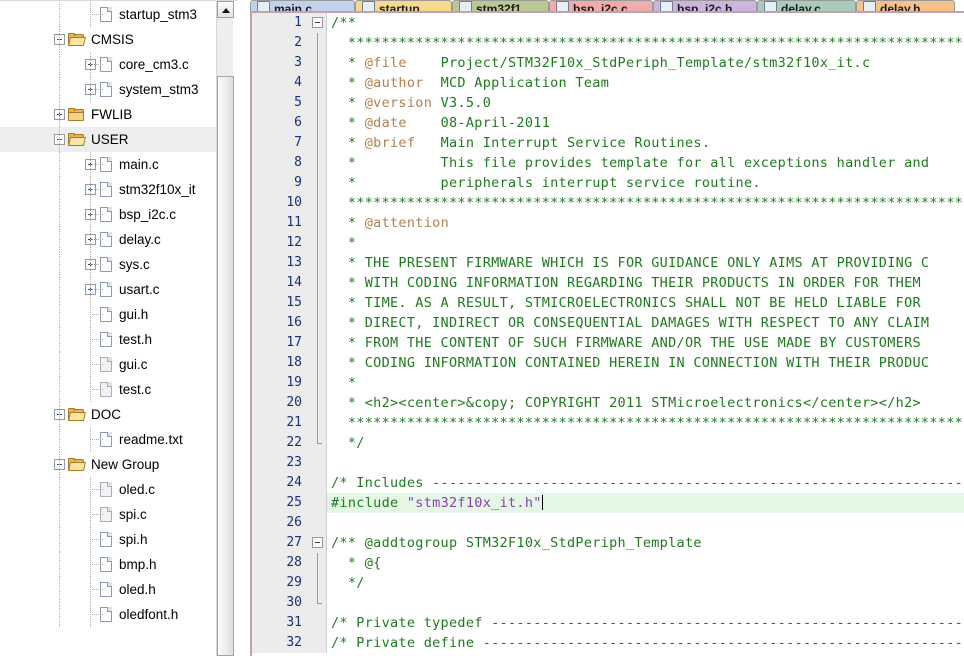 The height and width of the screenshot is (656, 964). What do you see at coordinates (108, 439) in the screenshot?
I see `tree-file-readme-txt: readme.txt` at bounding box center [108, 439].